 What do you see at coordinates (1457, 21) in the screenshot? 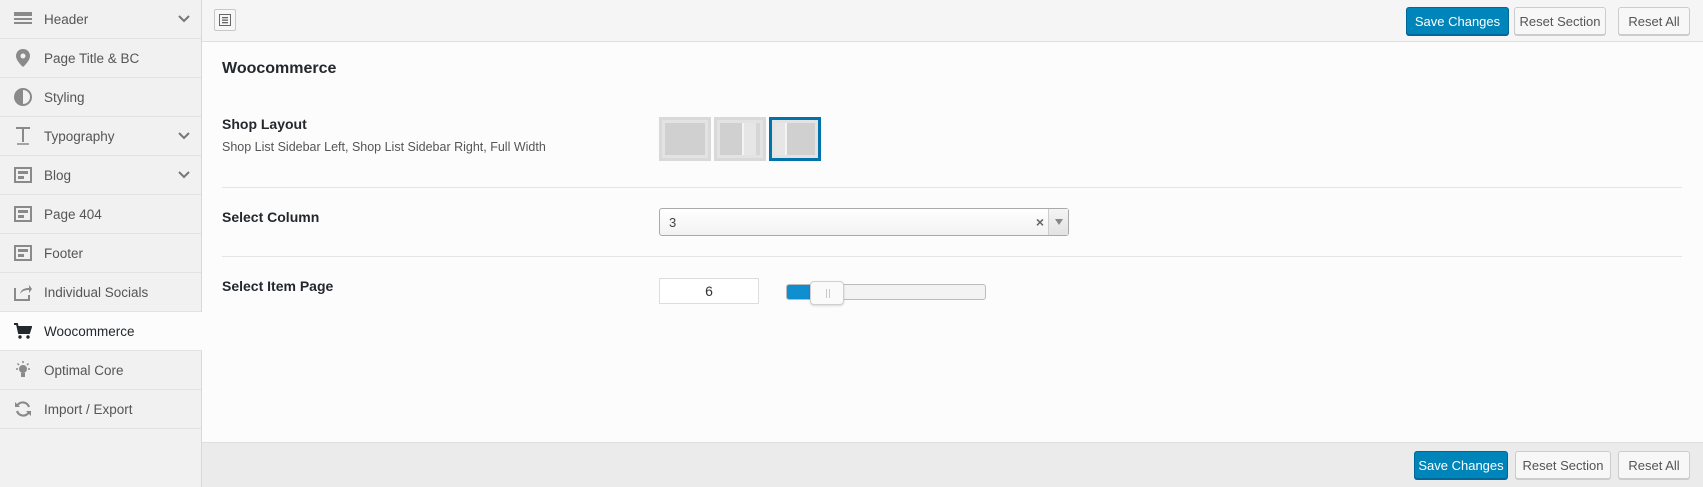
I see `save-changes-button: Save Changes` at bounding box center [1457, 21].